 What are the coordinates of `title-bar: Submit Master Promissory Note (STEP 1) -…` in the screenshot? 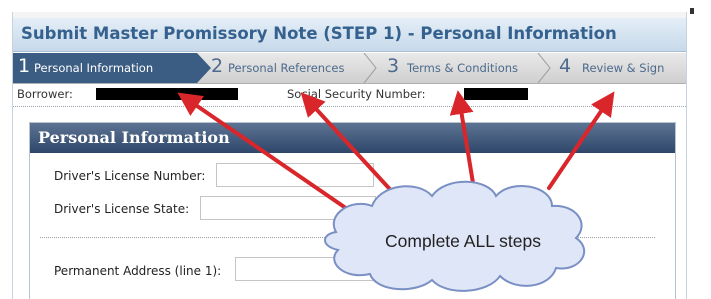 It's located at (349, 35).